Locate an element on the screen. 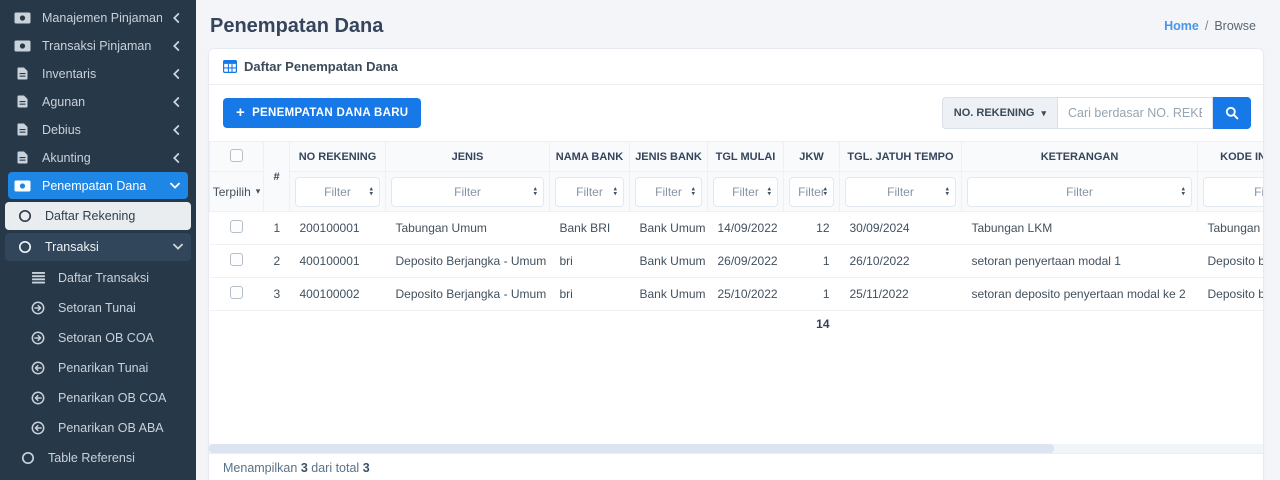  column-header-jenis: JENIS is located at coordinates (467, 156).